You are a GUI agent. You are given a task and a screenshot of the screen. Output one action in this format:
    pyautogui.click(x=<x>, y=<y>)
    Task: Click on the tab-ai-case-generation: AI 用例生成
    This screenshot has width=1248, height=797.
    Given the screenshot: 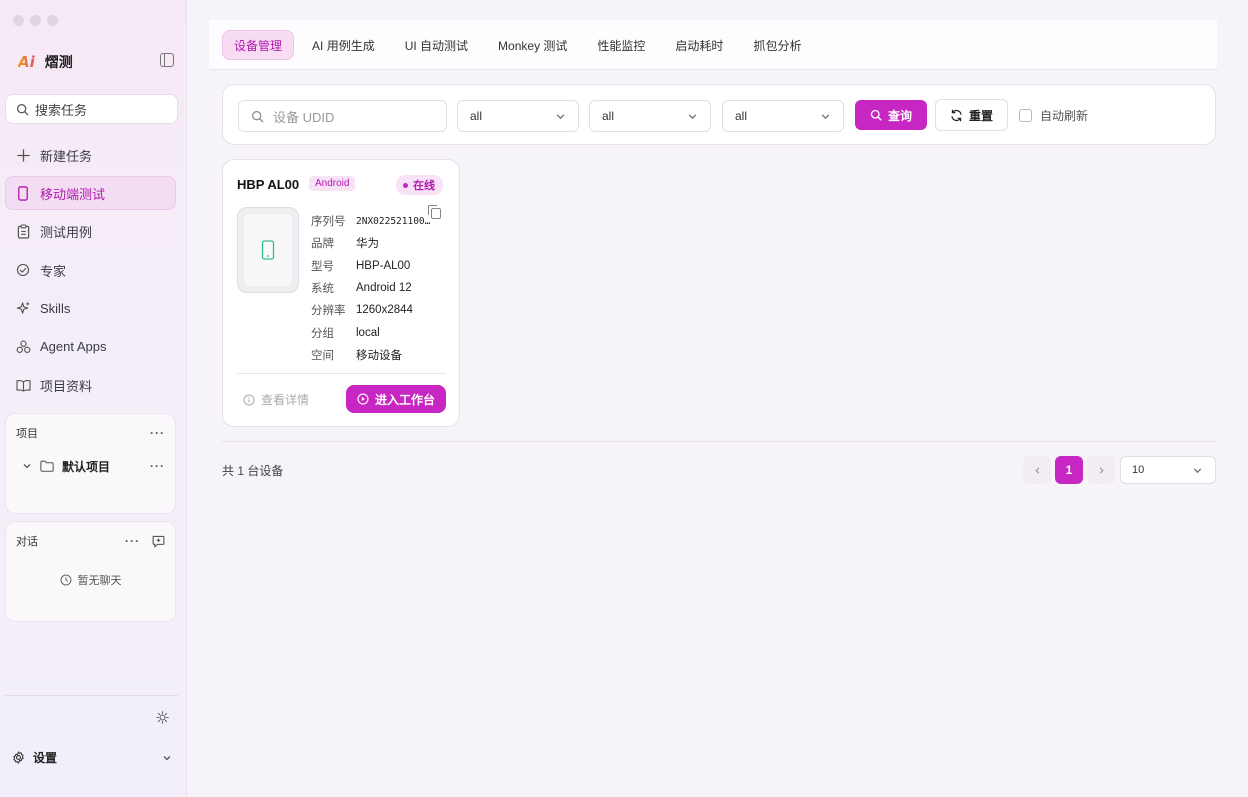 What is the action you would take?
    pyautogui.click(x=343, y=45)
    